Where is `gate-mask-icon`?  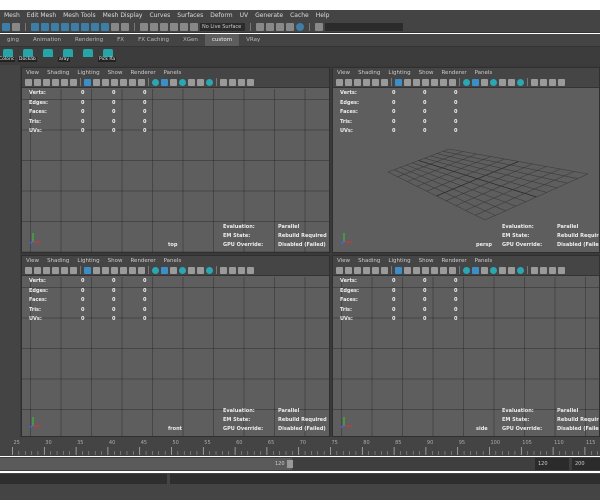
gate-mask-icon is located at coordinates (425, 270).